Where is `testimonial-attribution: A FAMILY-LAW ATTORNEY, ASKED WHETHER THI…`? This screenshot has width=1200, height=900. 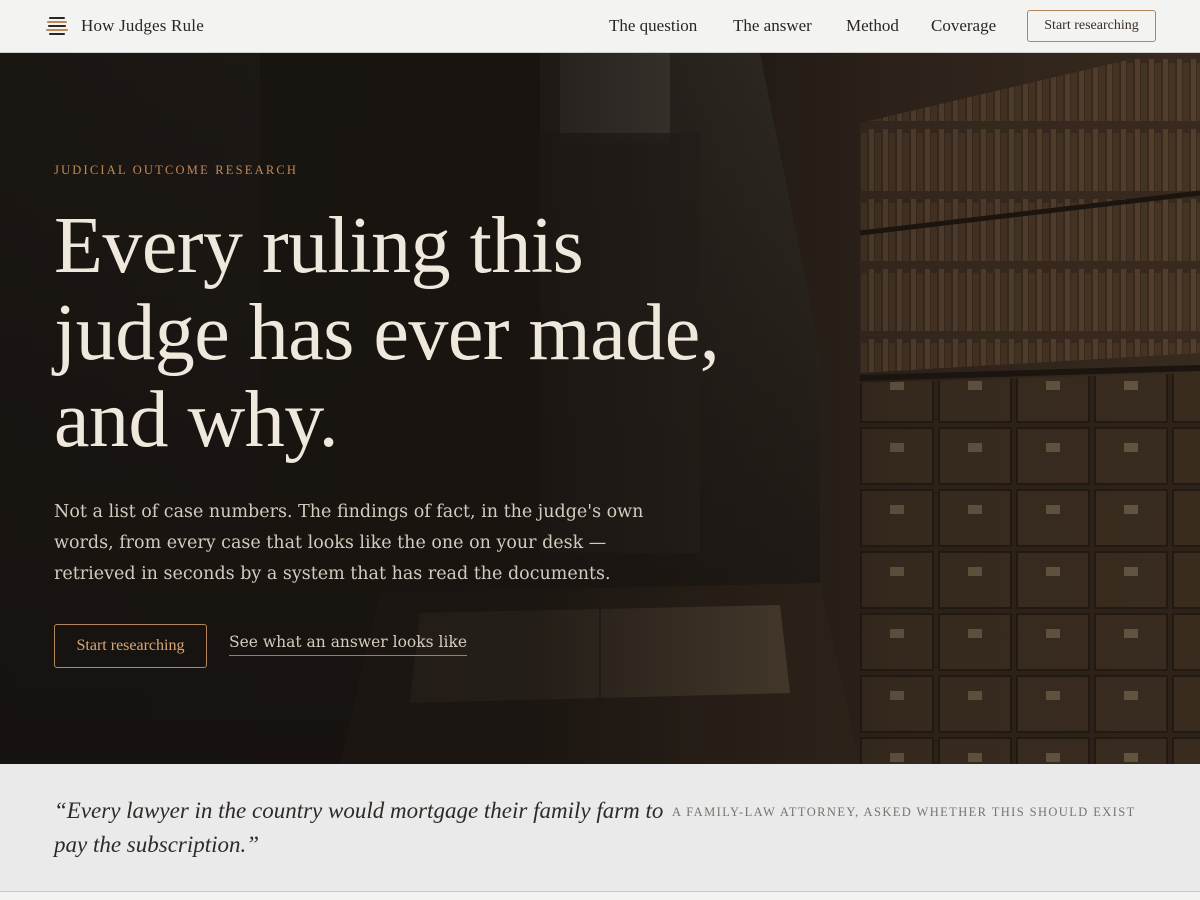 testimonial-attribution: A FAMILY-LAW ATTORNEY, ASKED WHETHER THI… is located at coordinates (904, 812).